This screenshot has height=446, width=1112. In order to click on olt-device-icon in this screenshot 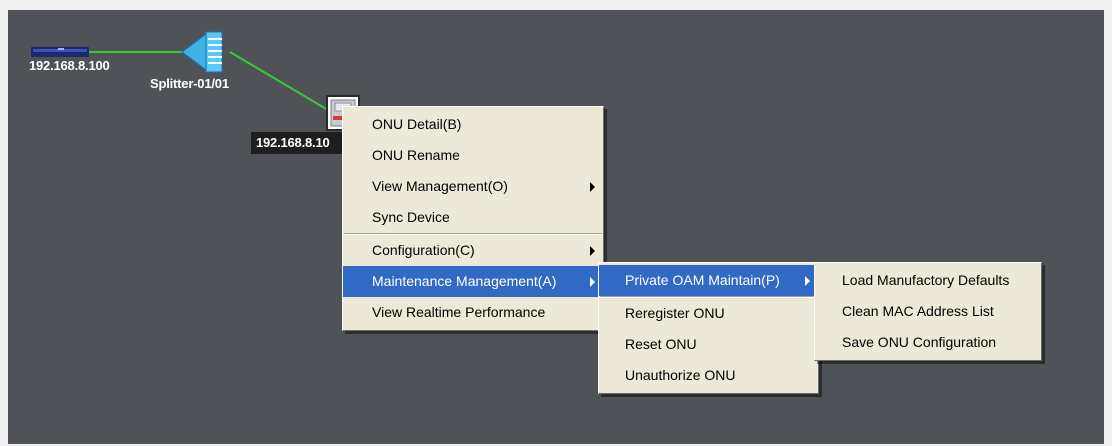, I will do `click(60, 52)`.